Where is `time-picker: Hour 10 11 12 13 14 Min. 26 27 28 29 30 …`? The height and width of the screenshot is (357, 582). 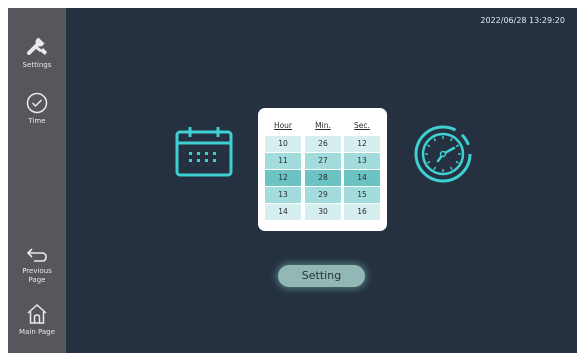
time-picker: Hour 10 11 12 13 14 Min. 26 27 28 29 30 … is located at coordinates (322, 169).